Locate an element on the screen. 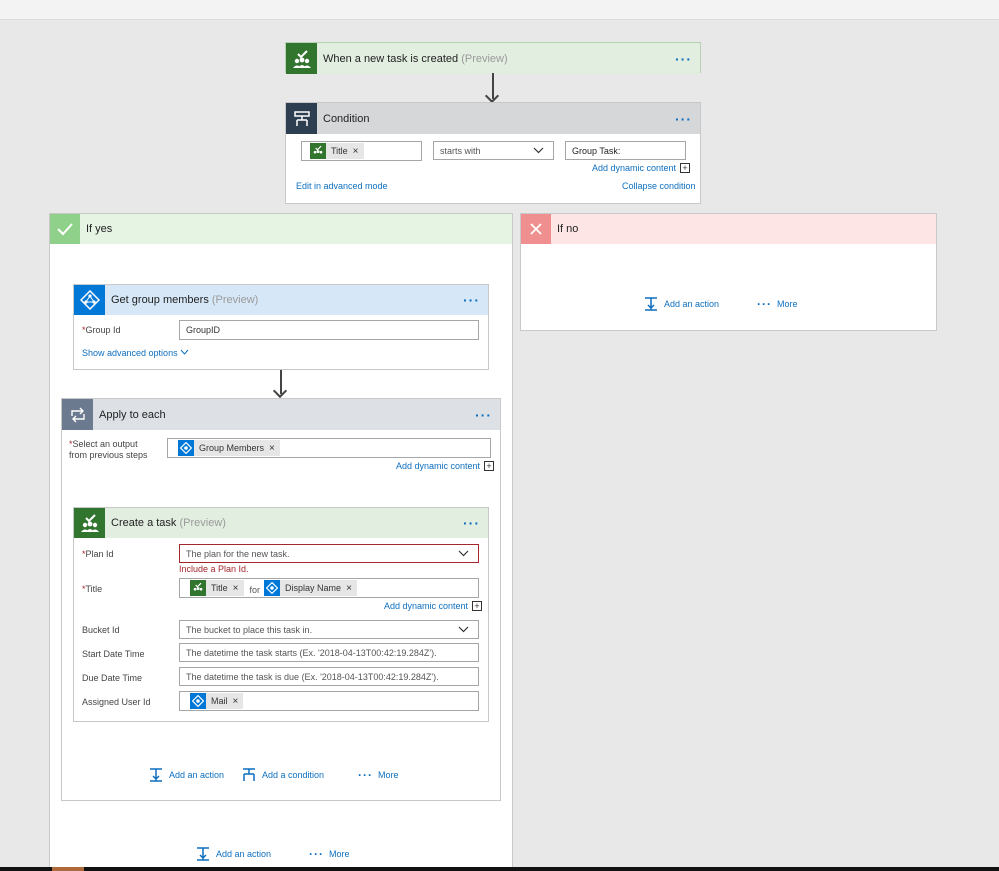 This screenshot has height=871, width=999. inner-add-condition-button: Add a condition is located at coordinates (283, 775).